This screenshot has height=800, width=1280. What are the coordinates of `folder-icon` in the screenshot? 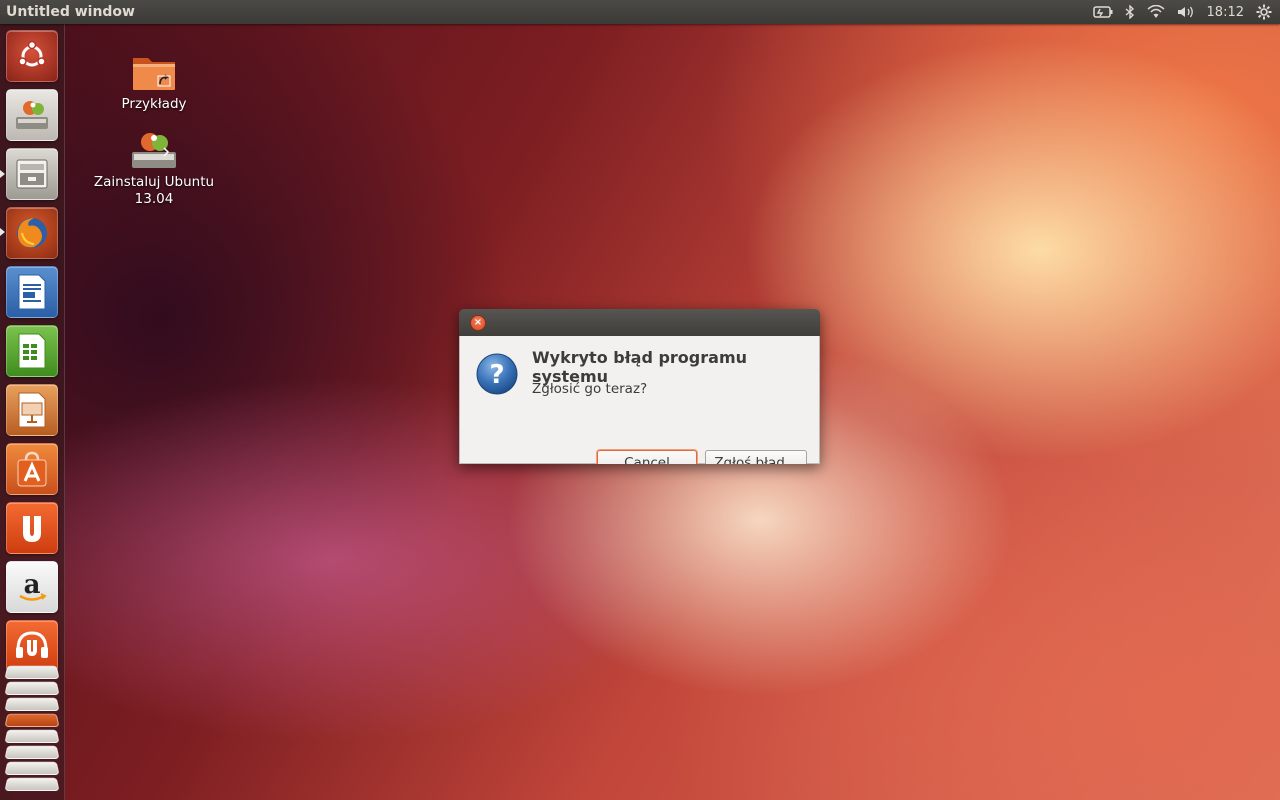 It's located at (154, 74).